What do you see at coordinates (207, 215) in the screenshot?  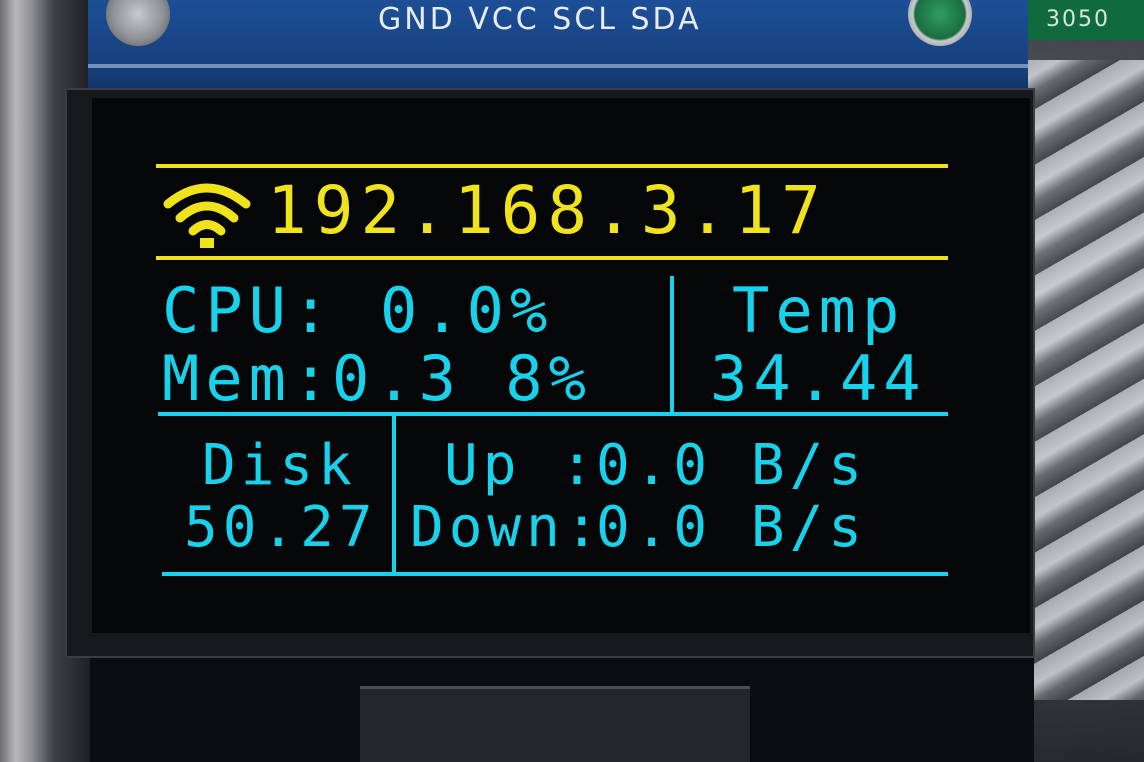 I see `wifi-icon` at bounding box center [207, 215].